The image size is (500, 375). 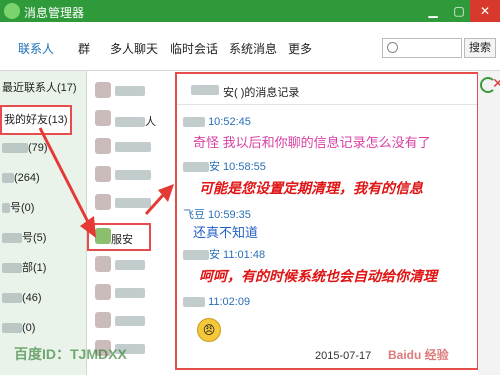 I want to click on tab-multi-chat: 多人聊天, so click(x=134, y=48).